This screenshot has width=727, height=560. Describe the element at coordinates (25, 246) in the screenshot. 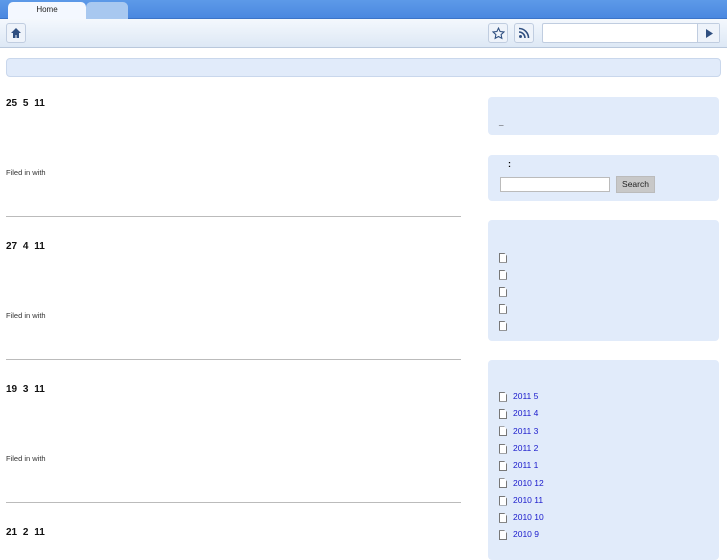

I see `post-title: 27 4 11` at that location.